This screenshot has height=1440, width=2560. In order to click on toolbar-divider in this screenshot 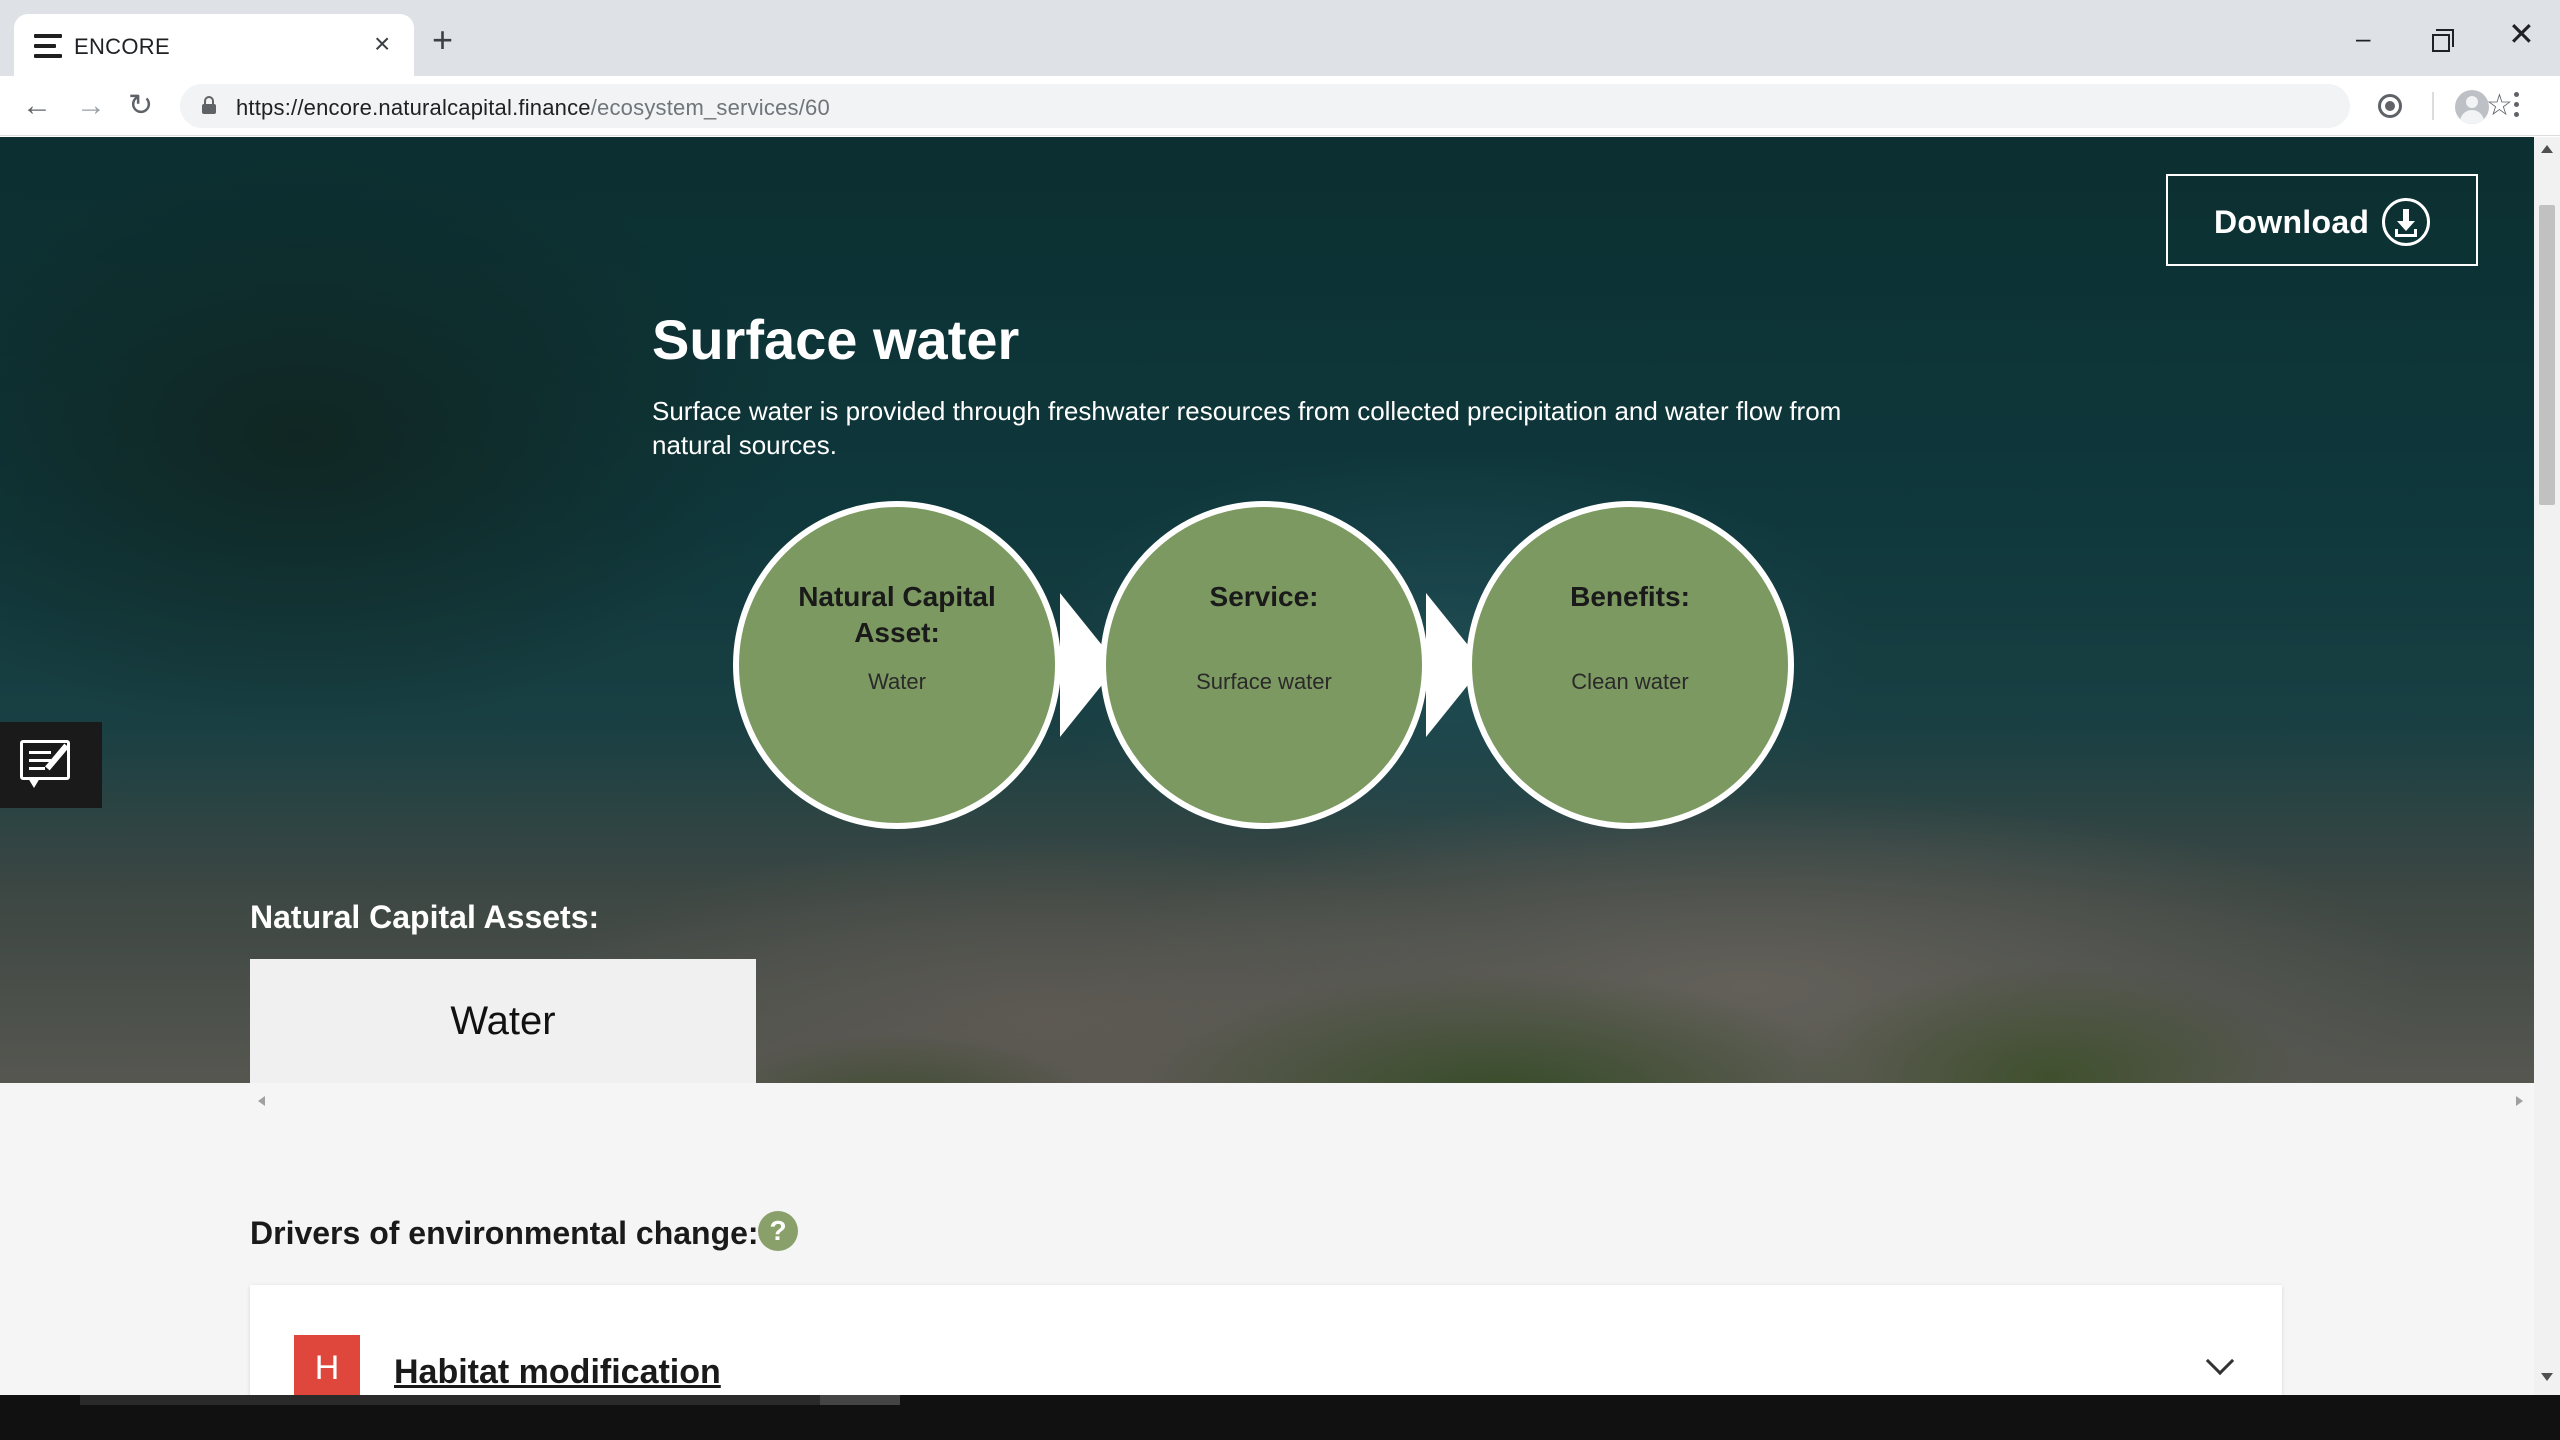, I will do `click(2433, 106)`.